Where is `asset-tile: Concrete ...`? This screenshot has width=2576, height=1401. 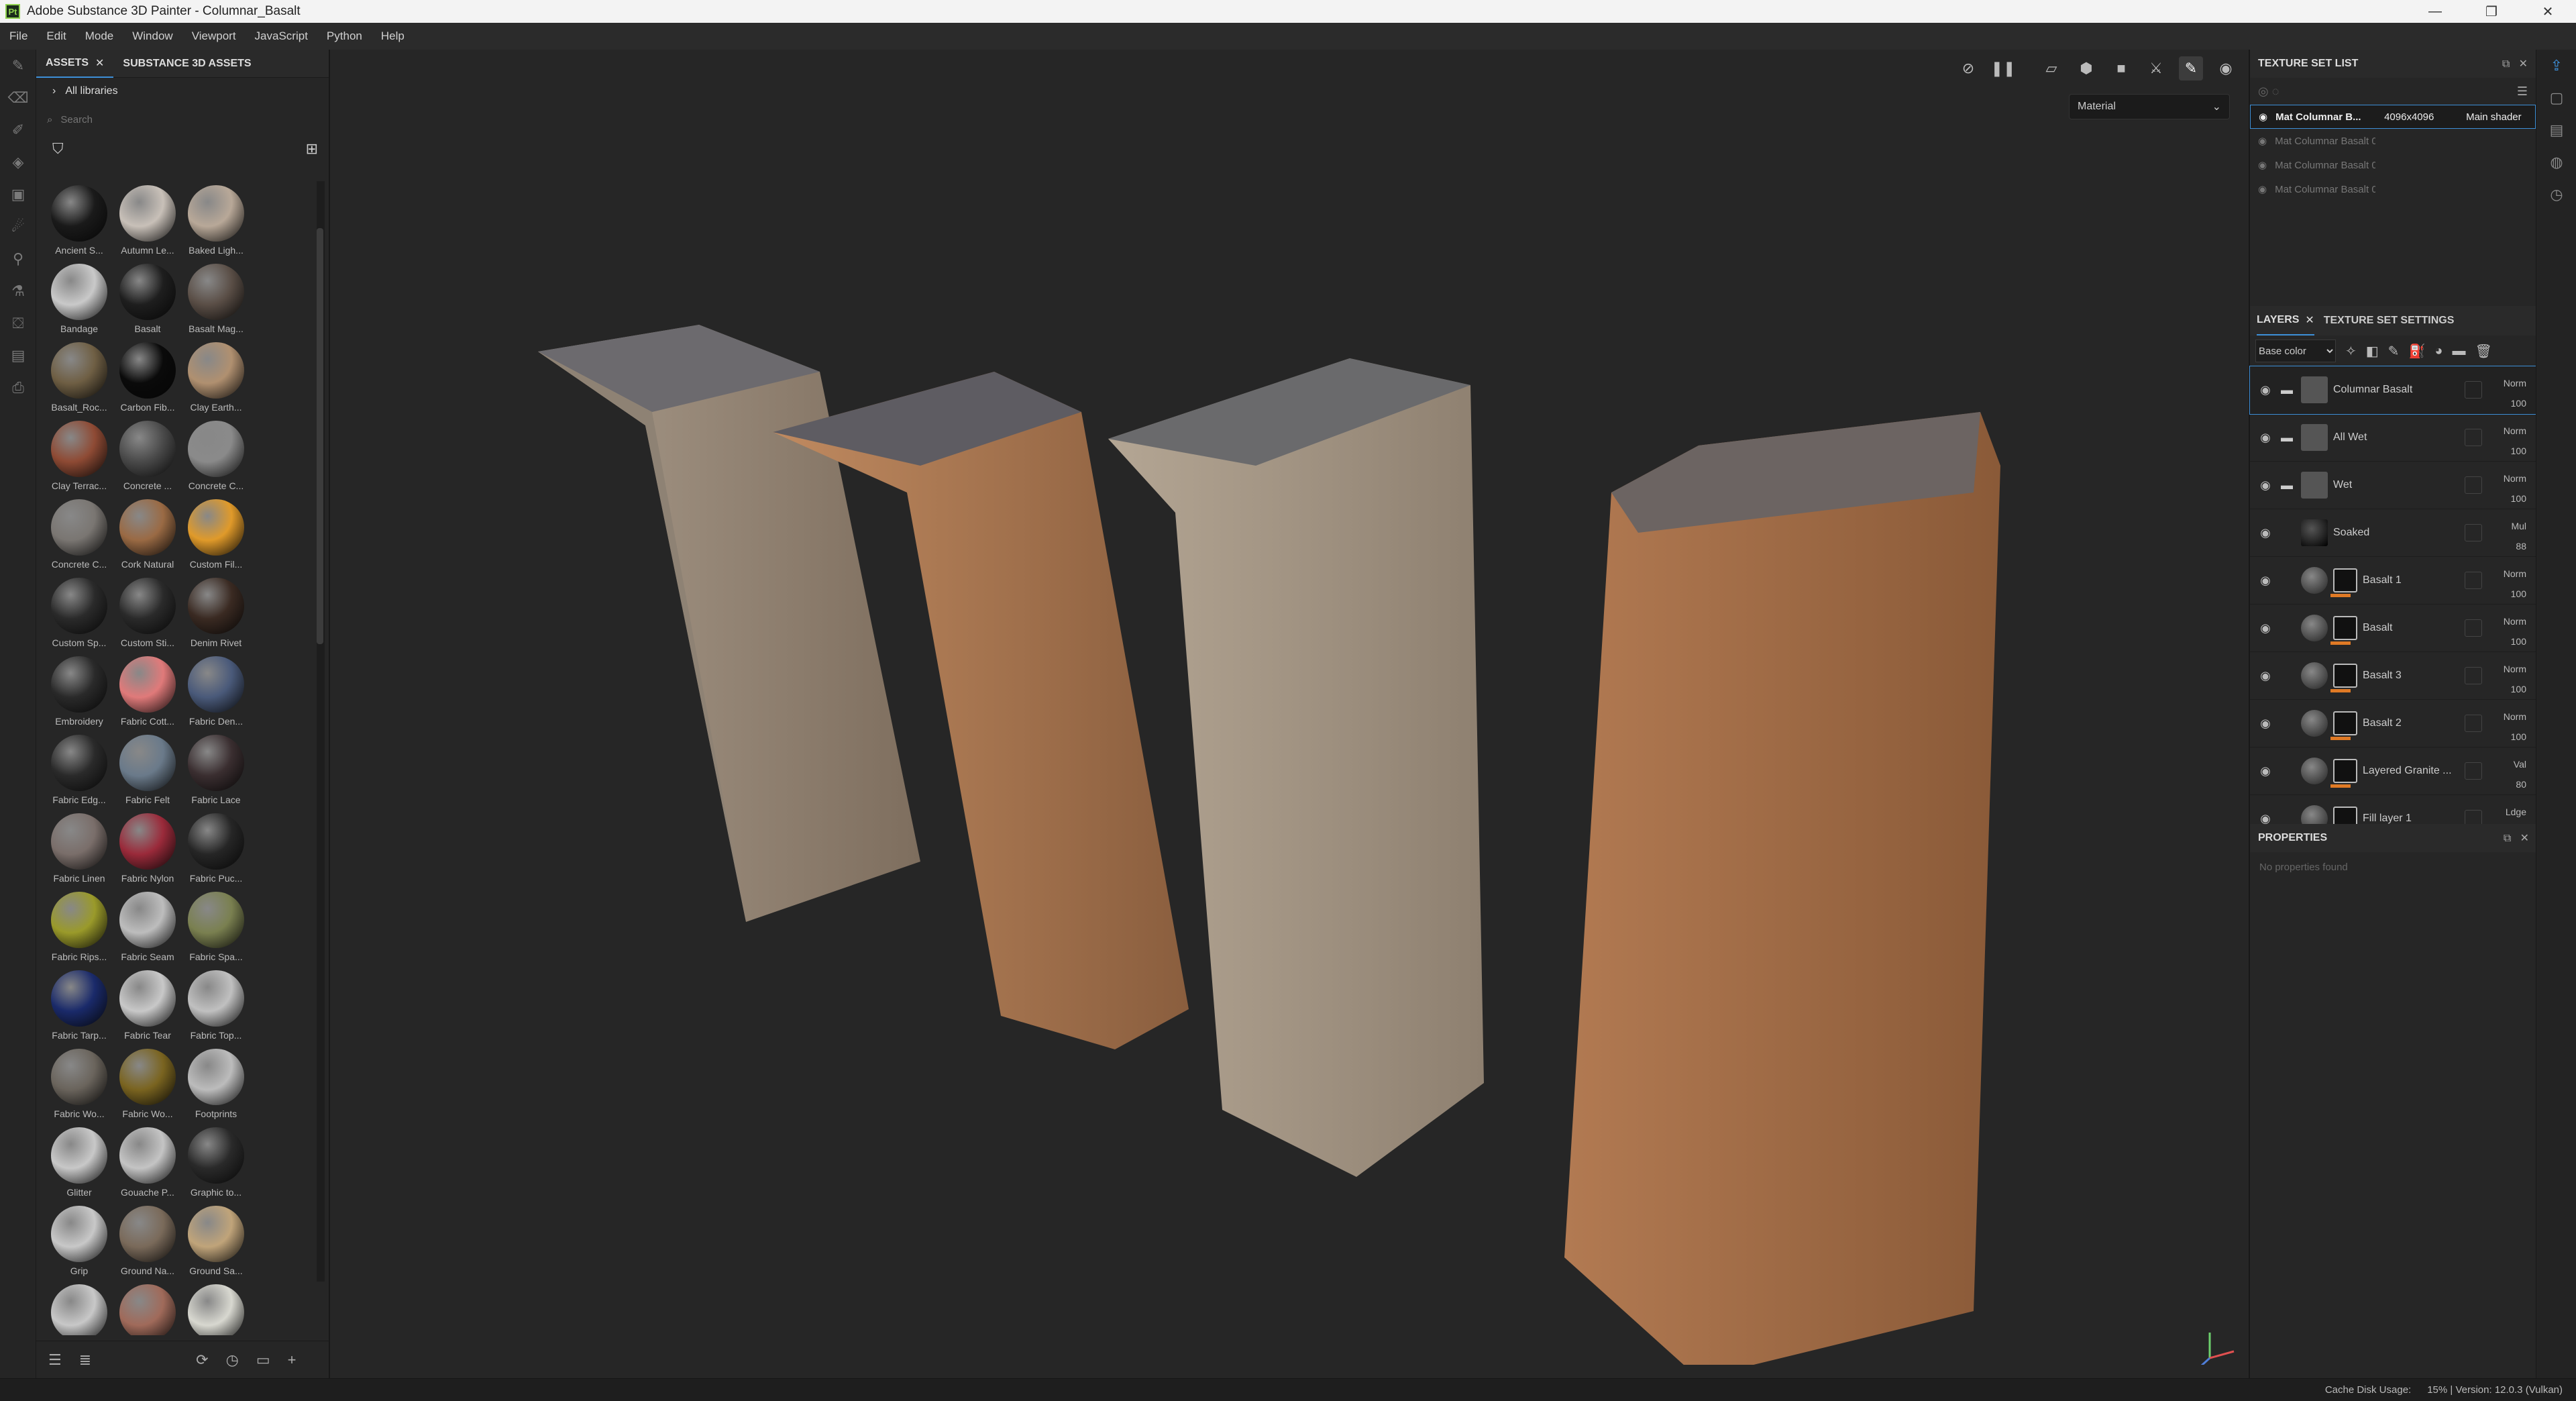 asset-tile: Concrete ... is located at coordinates (147, 460).